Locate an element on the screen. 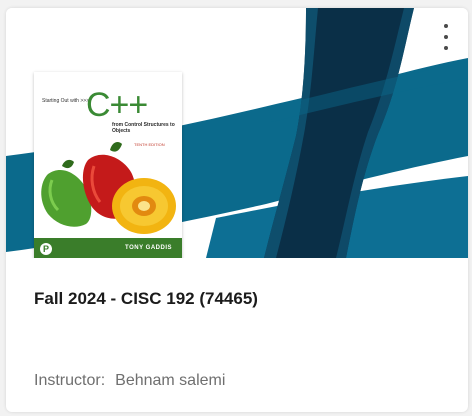  book-author: TONY GADDIS is located at coordinates (148, 248).